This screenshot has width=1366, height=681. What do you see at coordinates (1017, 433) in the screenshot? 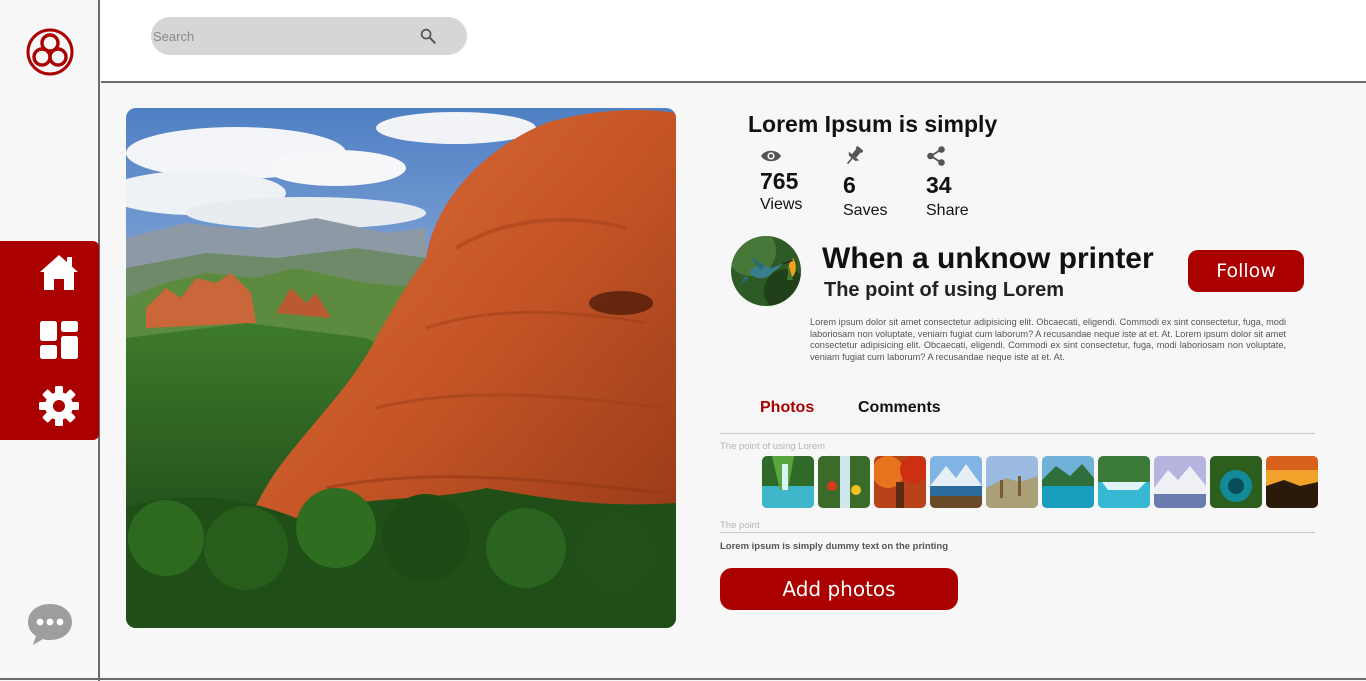
I see `tabs-divider` at bounding box center [1017, 433].